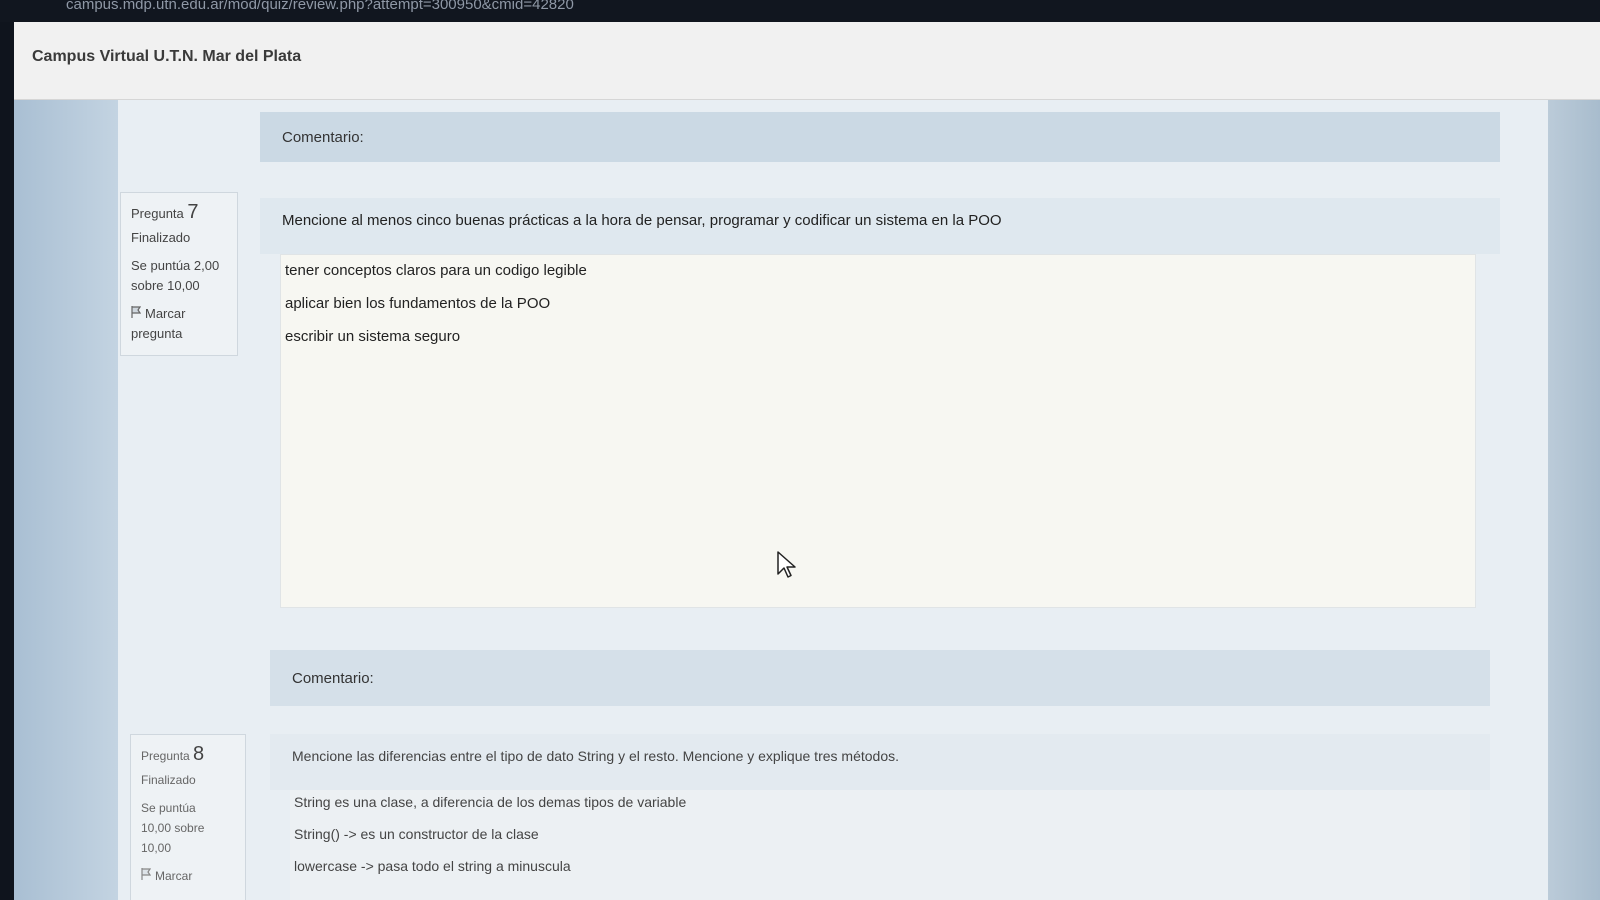 Image resolution: width=1600 pixels, height=900 pixels. I want to click on question-score-line-3: 10,00, so click(156, 848).